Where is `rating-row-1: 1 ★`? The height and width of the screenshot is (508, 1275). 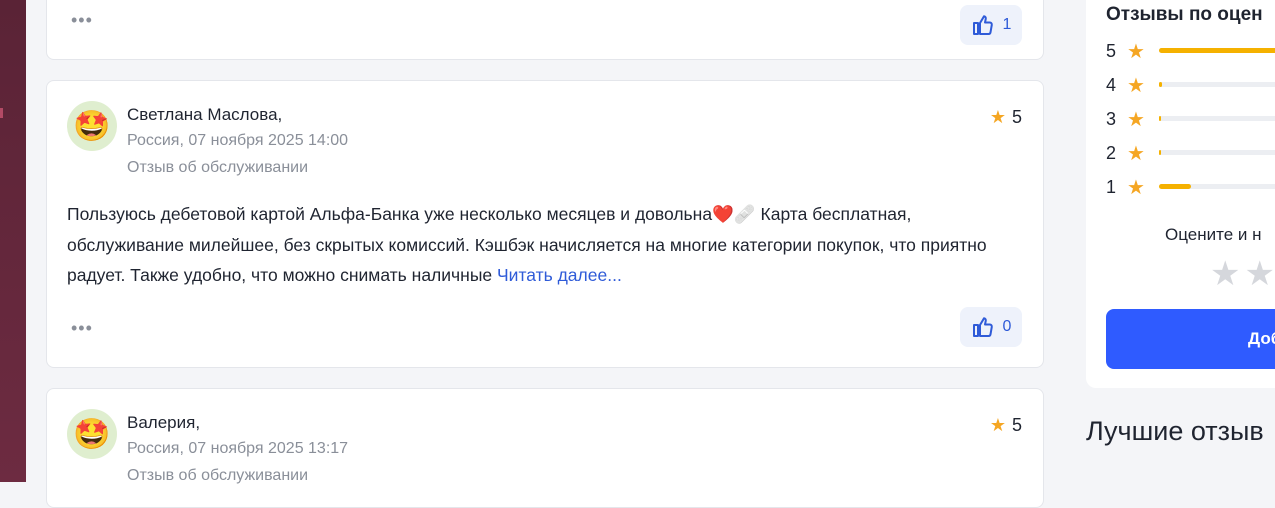 rating-row-1: 1 ★ is located at coordinates (1190, 187).